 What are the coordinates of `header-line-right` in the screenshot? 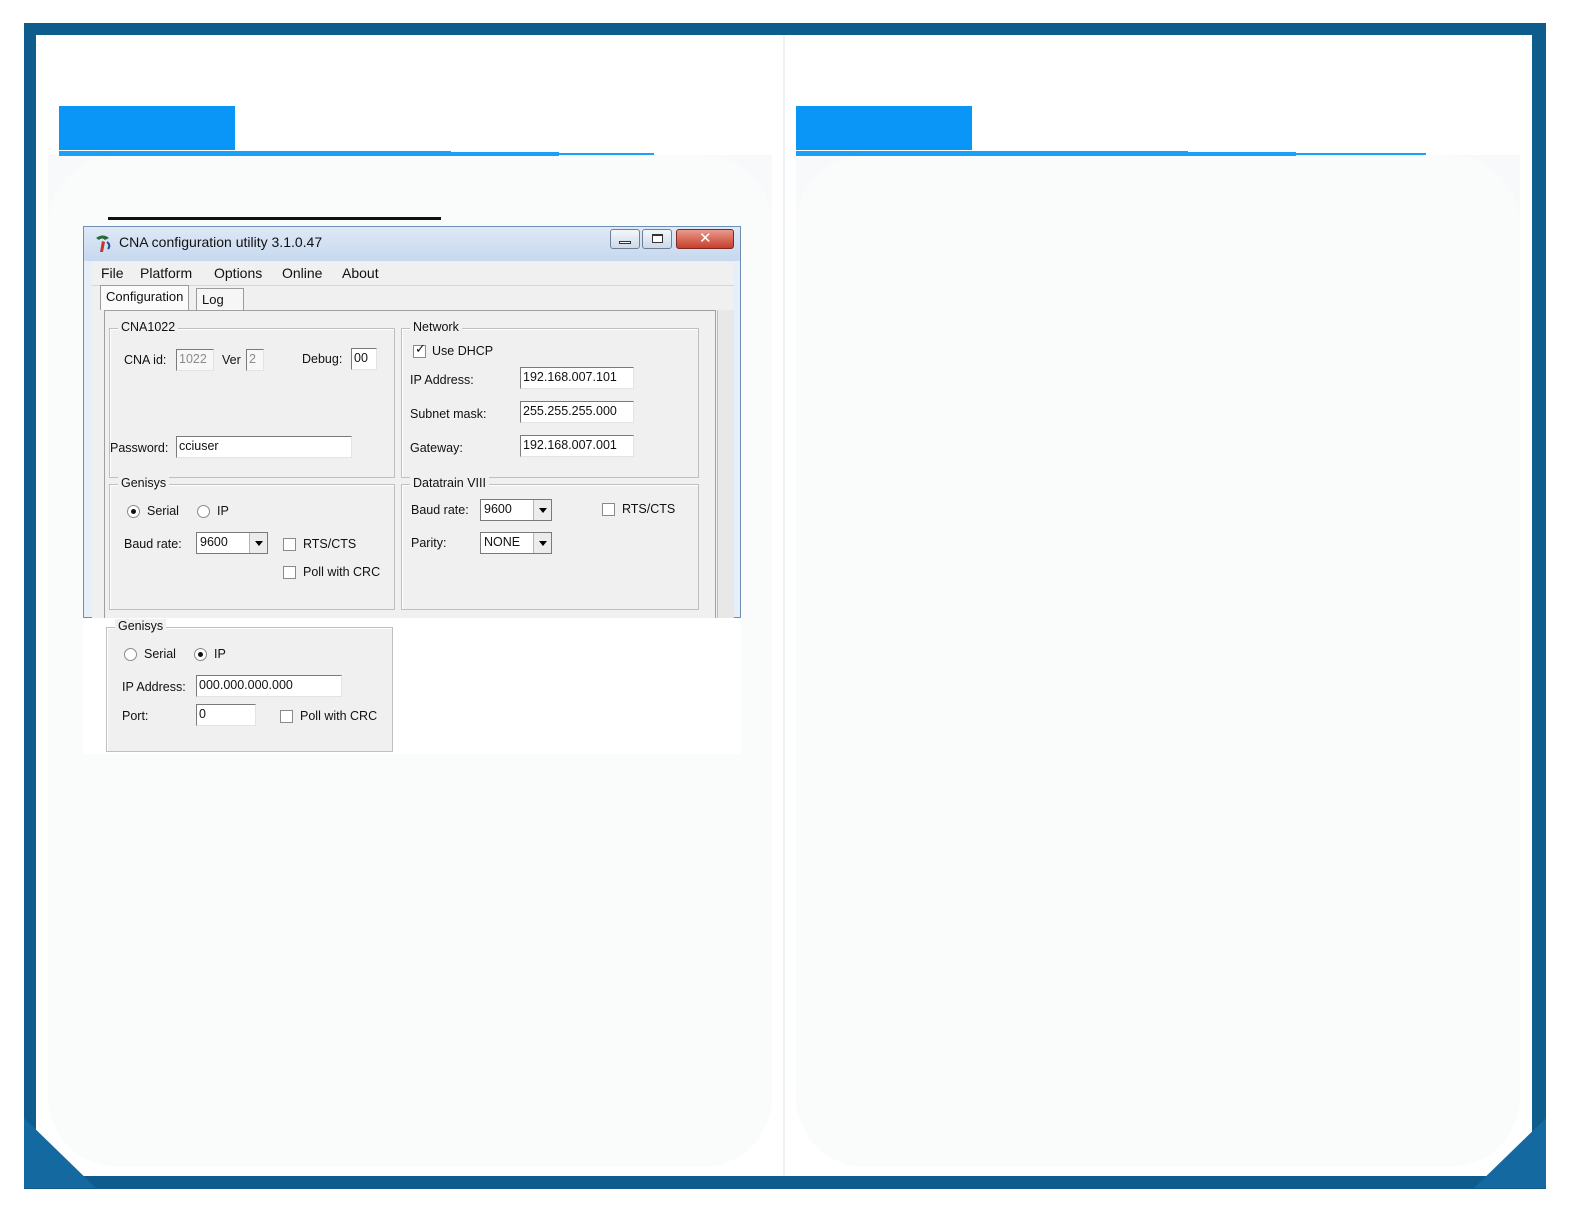 It's located at (992, 153).